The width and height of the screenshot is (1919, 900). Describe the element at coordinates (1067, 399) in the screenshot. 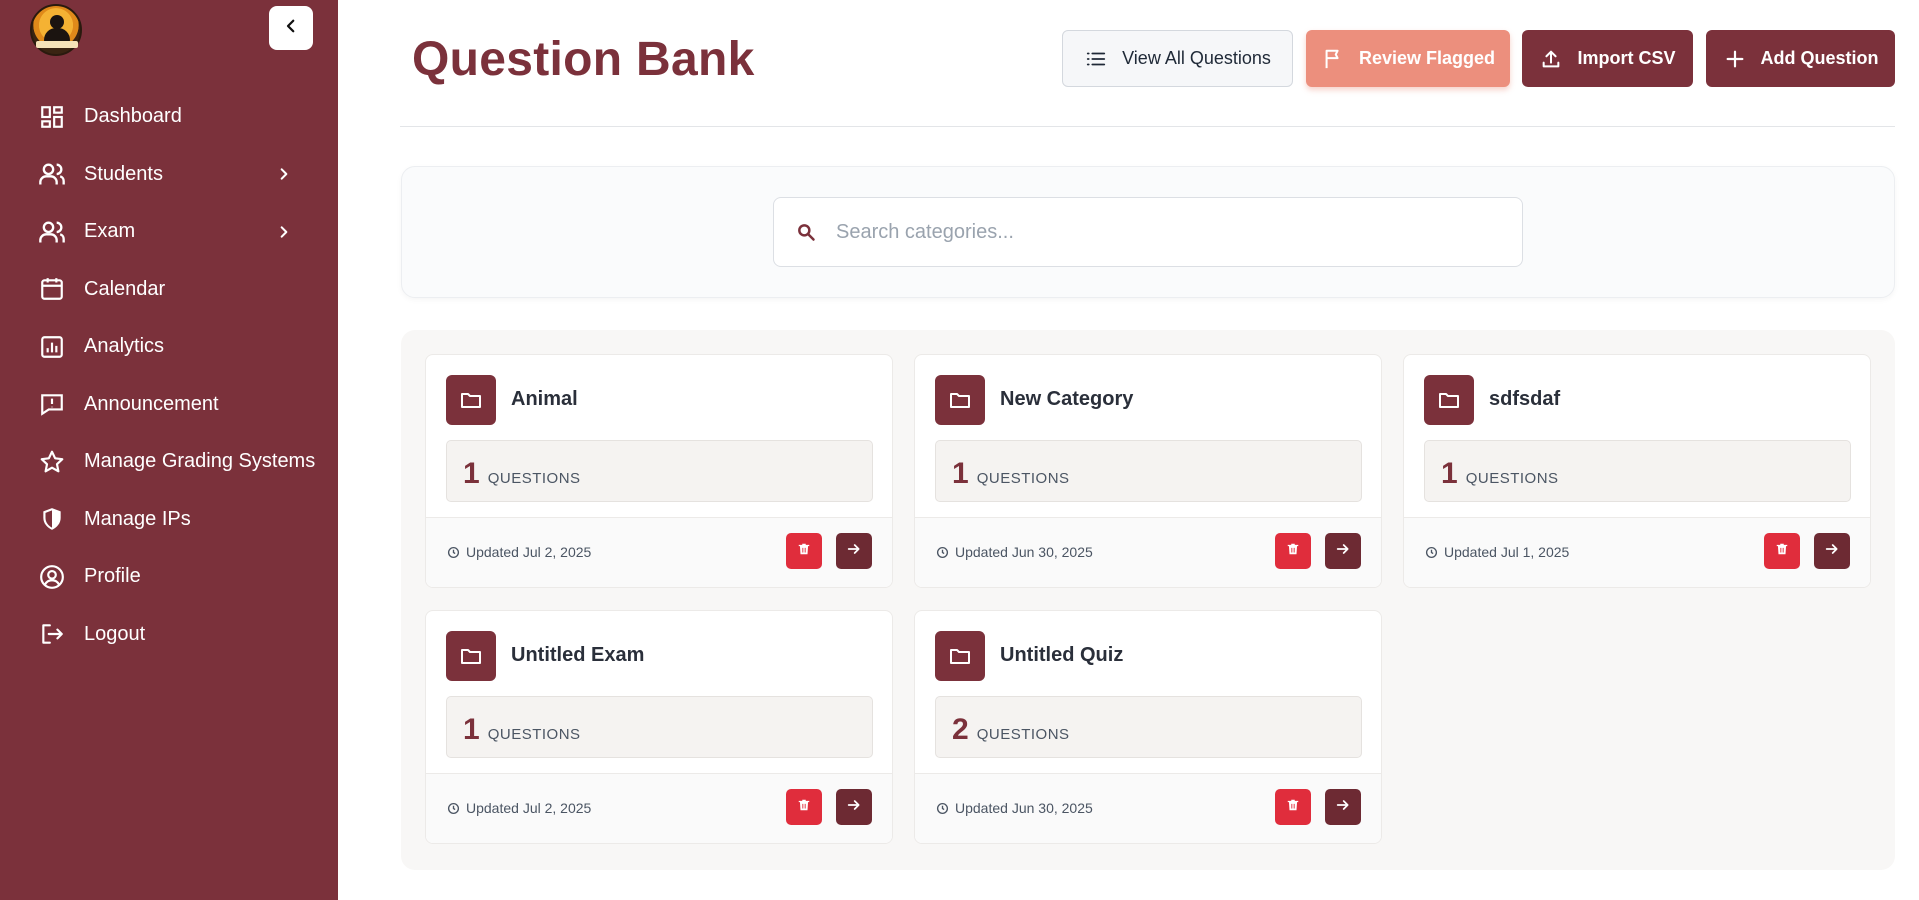

I see `category-name: New Category` at that location.